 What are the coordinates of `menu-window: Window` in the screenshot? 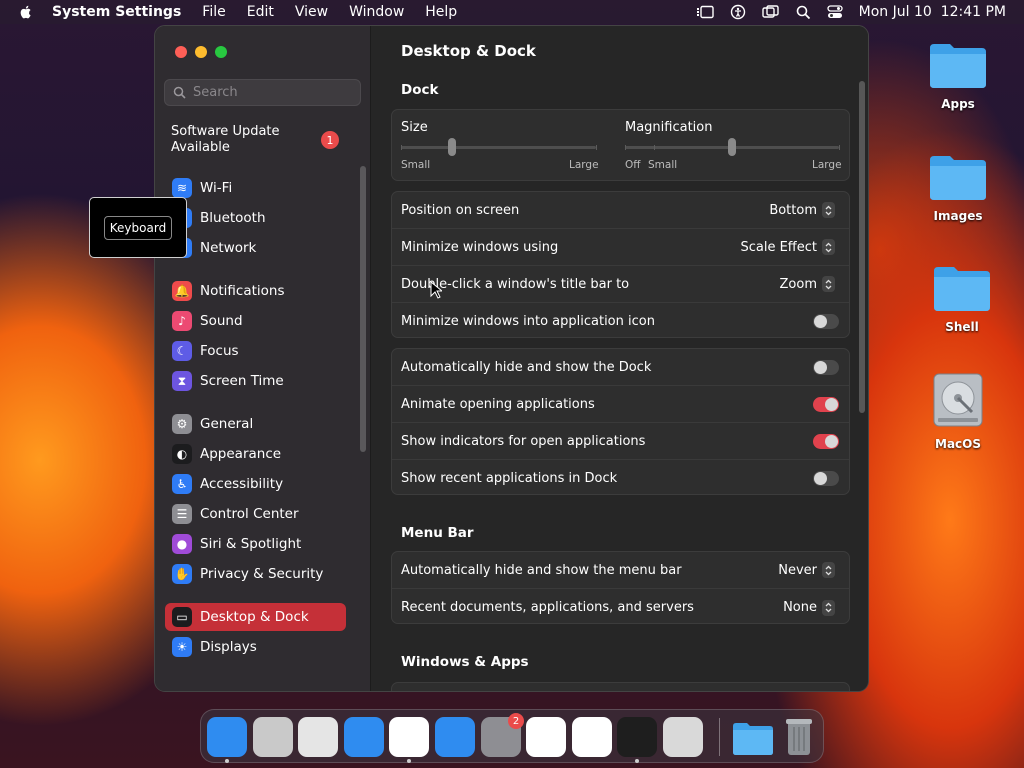 It's located at (376, 12).